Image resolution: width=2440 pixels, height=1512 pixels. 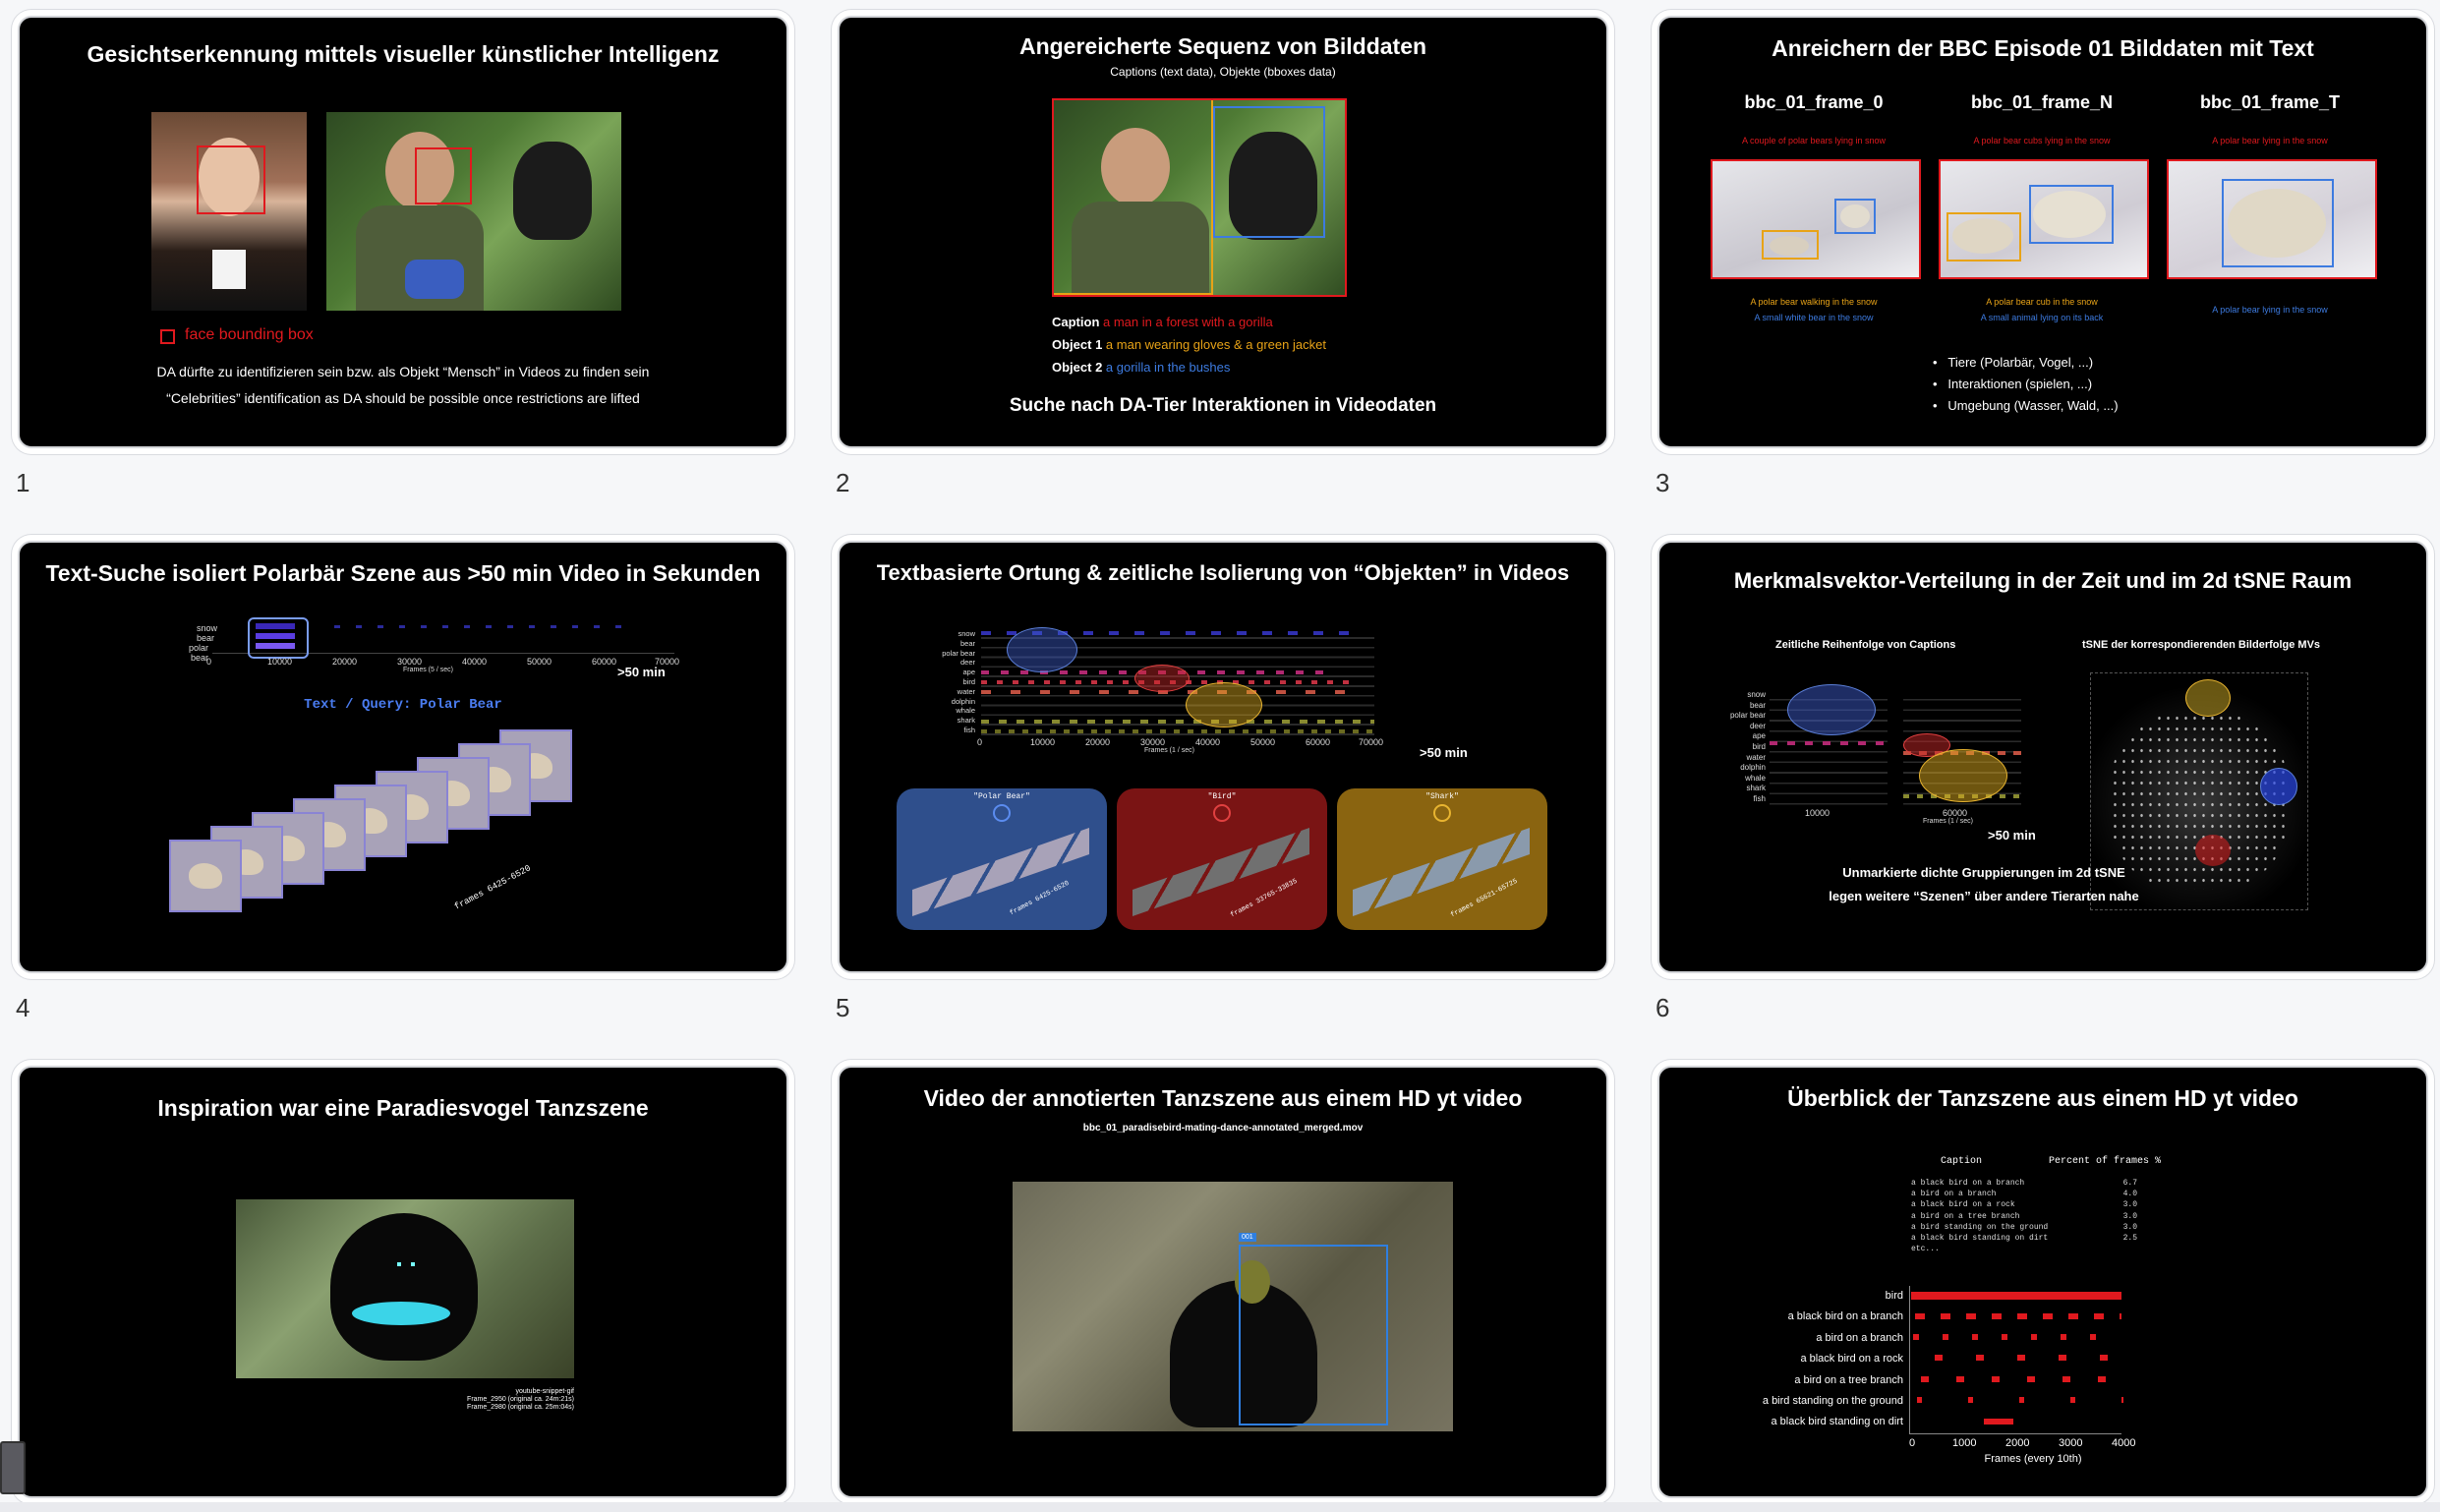 What do you see at coordinates (510, 573) in the screenshot?
I see `title-emphasis: >50 min` at bounding box center [510, 573].